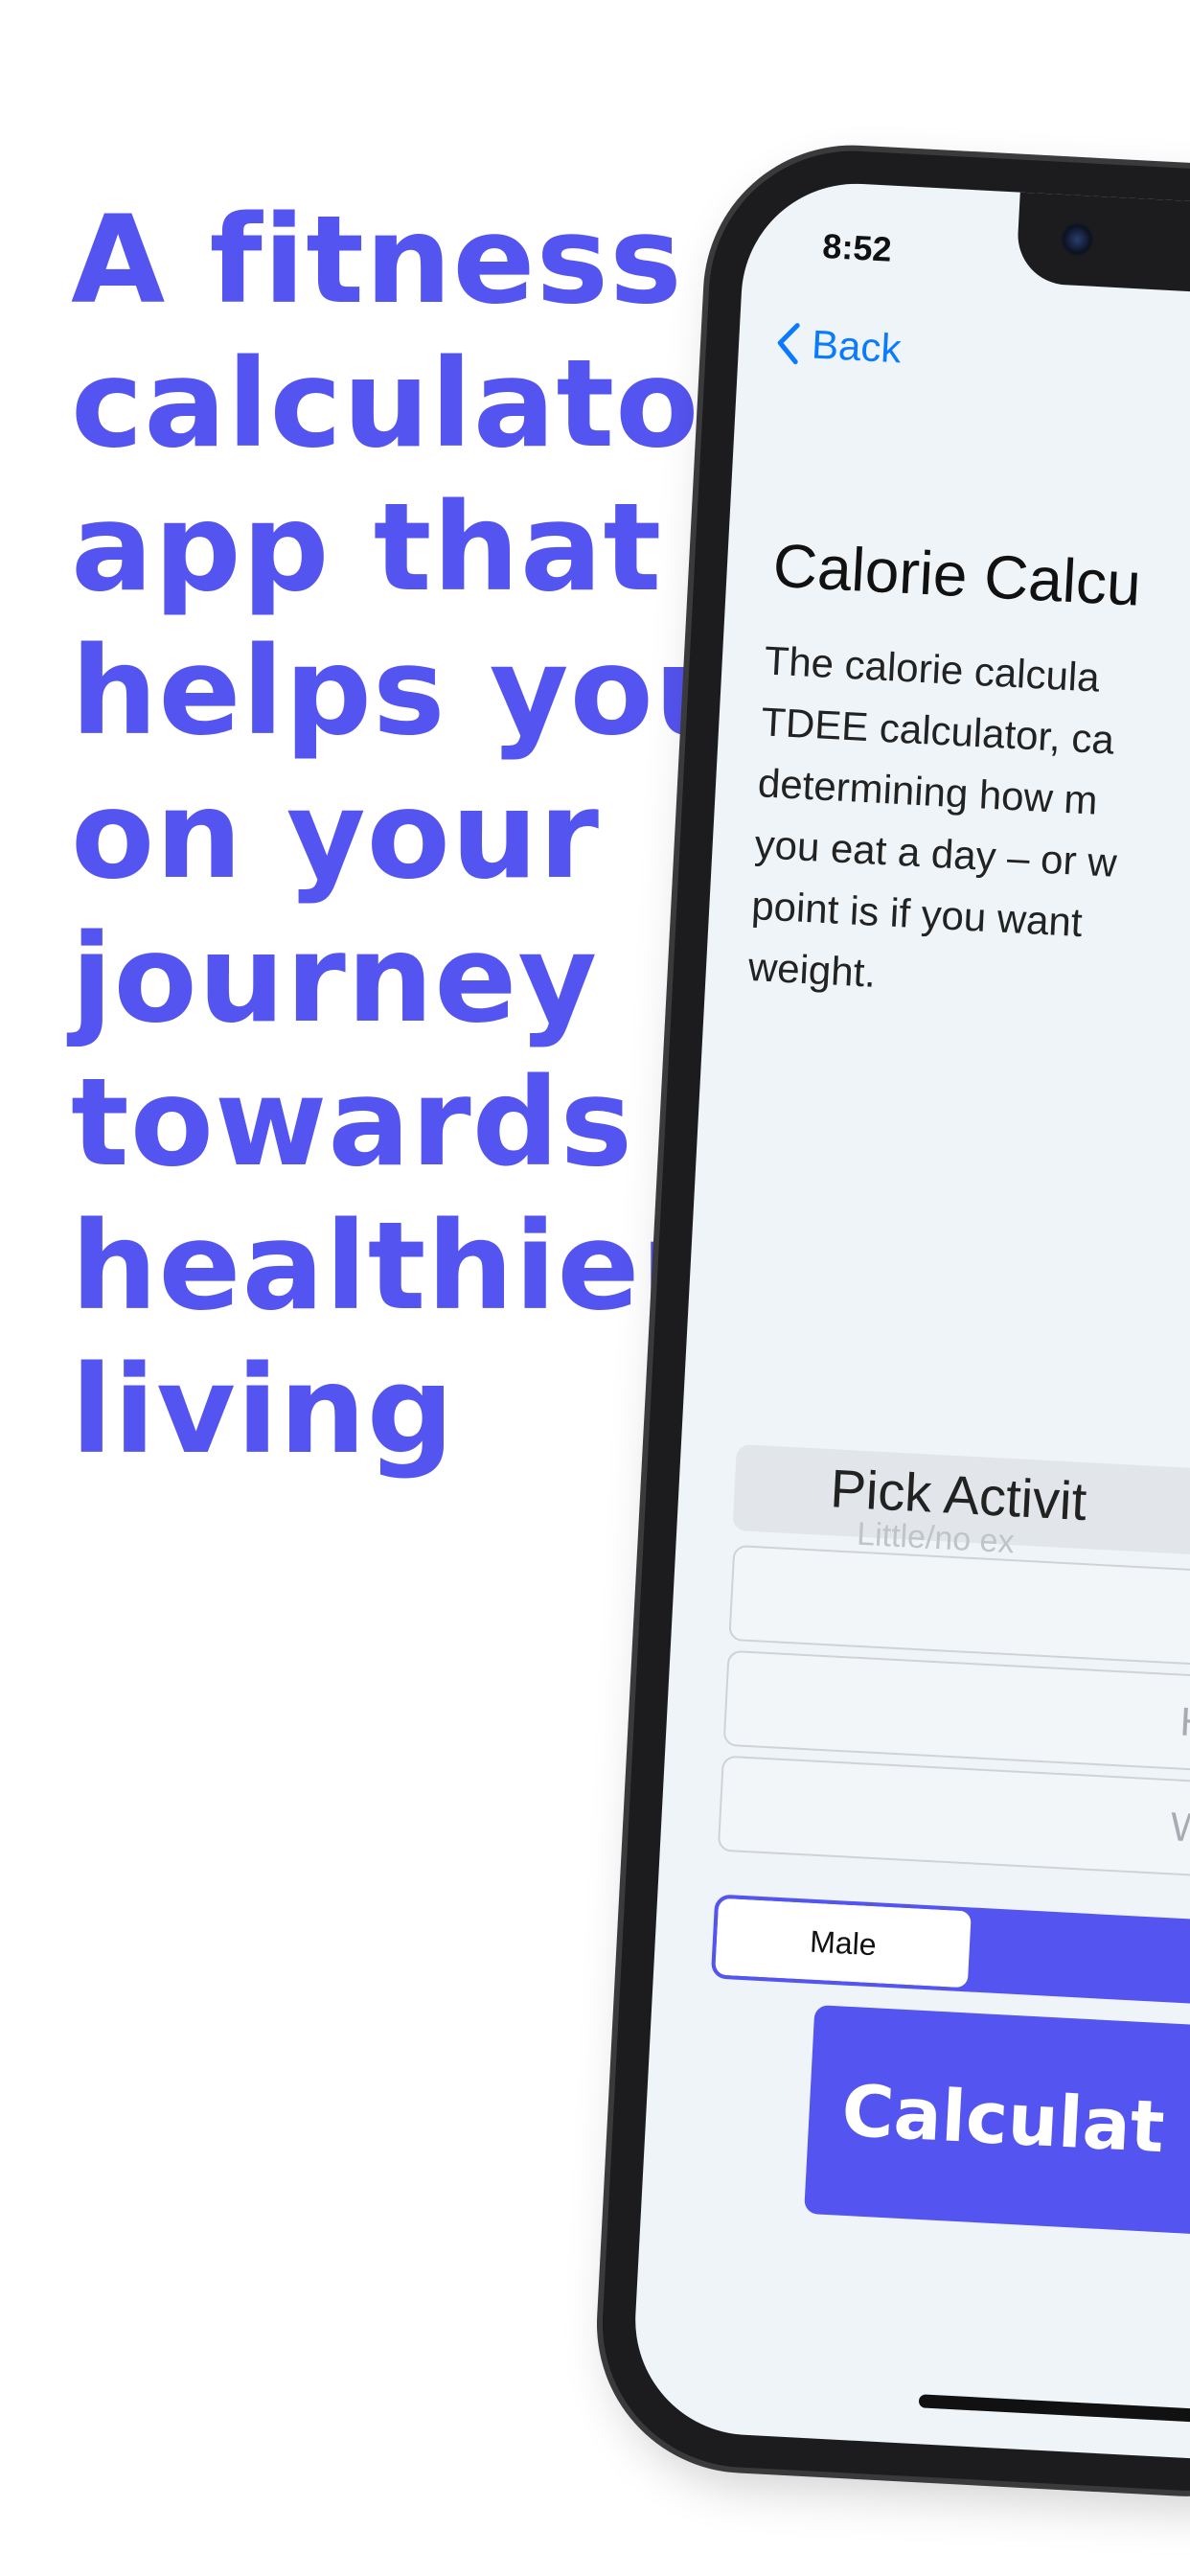 The image size is (1190, 2576). What do you see at coordinates (997, 2127) in the screenshot?
I see `calculate-button: Calculat` at bounding box center [997, 2127].